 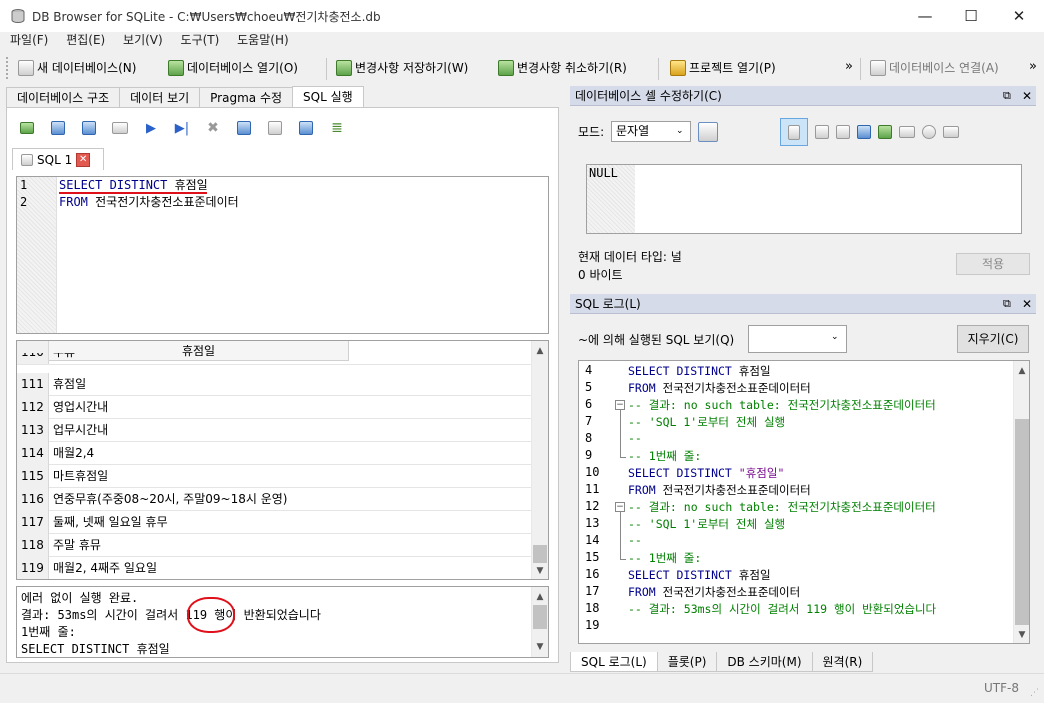 I want to click on toolbar-overflow-icon-2: », so click(x=1033, y=66).